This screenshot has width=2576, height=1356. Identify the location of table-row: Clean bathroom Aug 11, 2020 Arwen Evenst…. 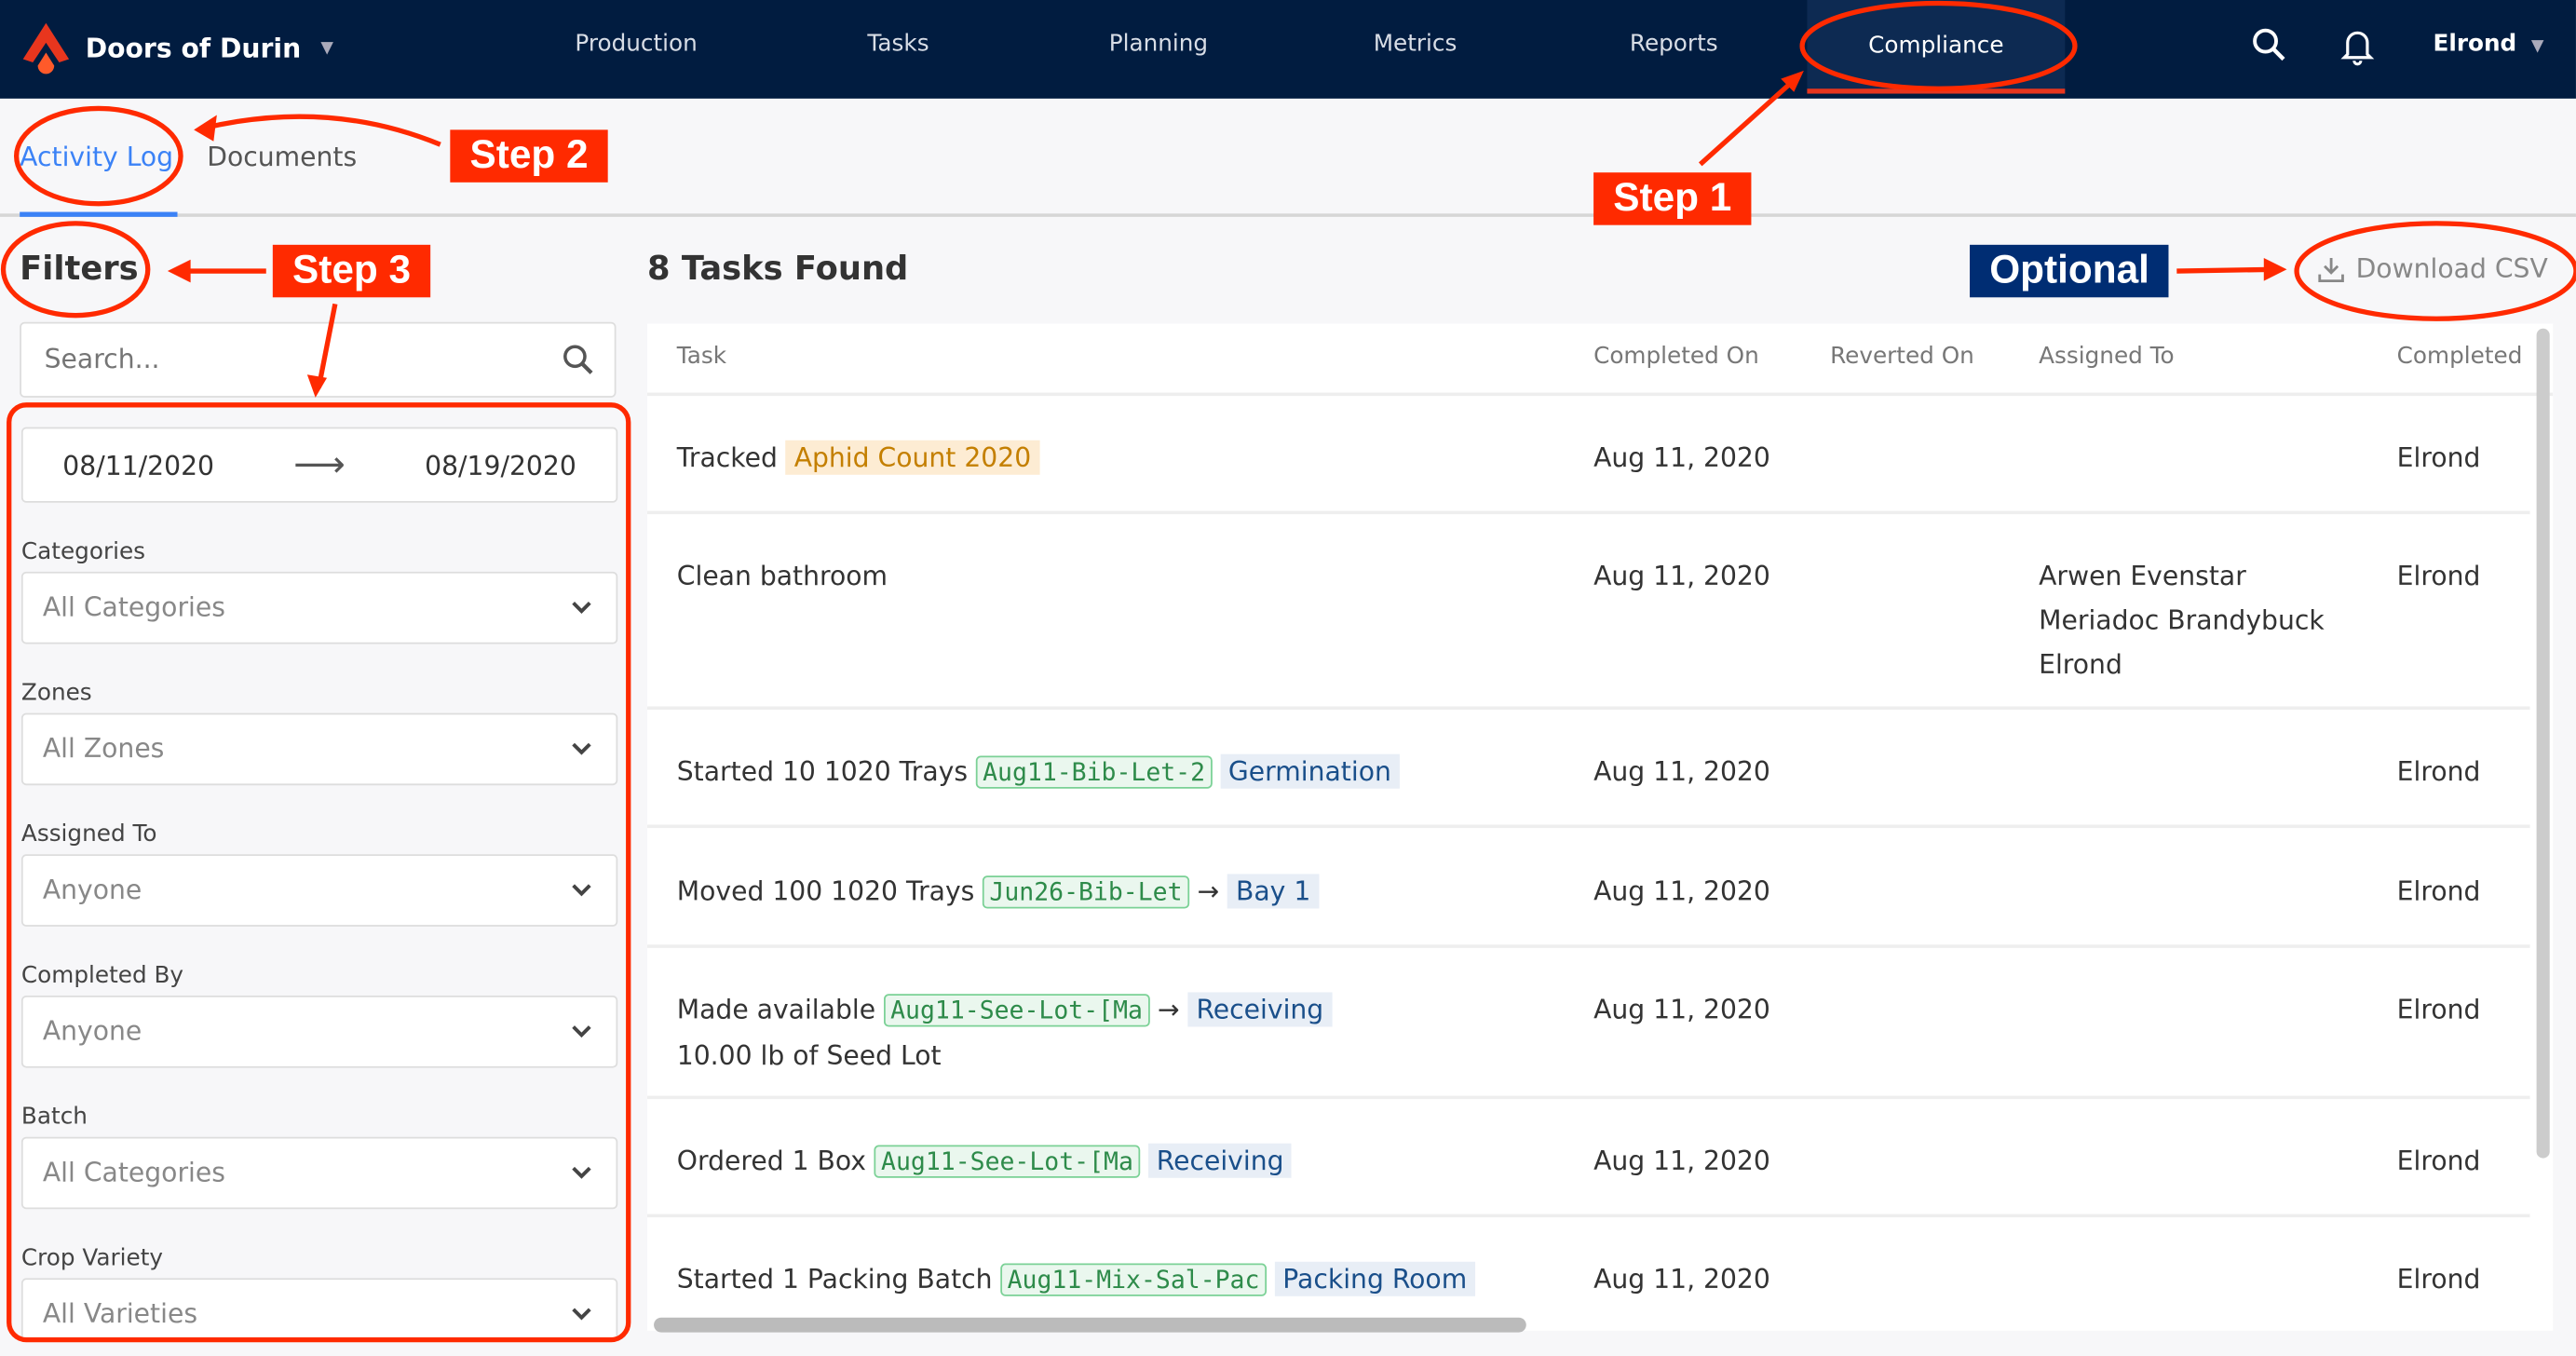
(1588, 612).